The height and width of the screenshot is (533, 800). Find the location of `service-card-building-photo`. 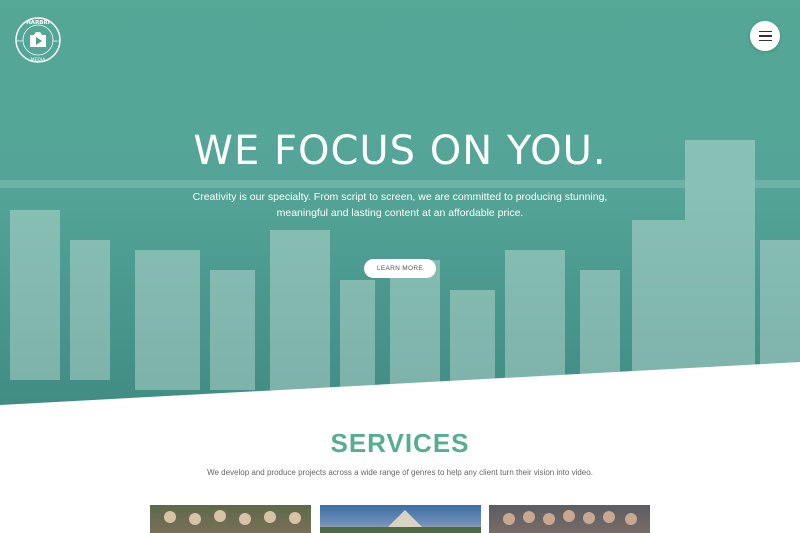

service-card-building-photo is located at coordinates (400, 519).